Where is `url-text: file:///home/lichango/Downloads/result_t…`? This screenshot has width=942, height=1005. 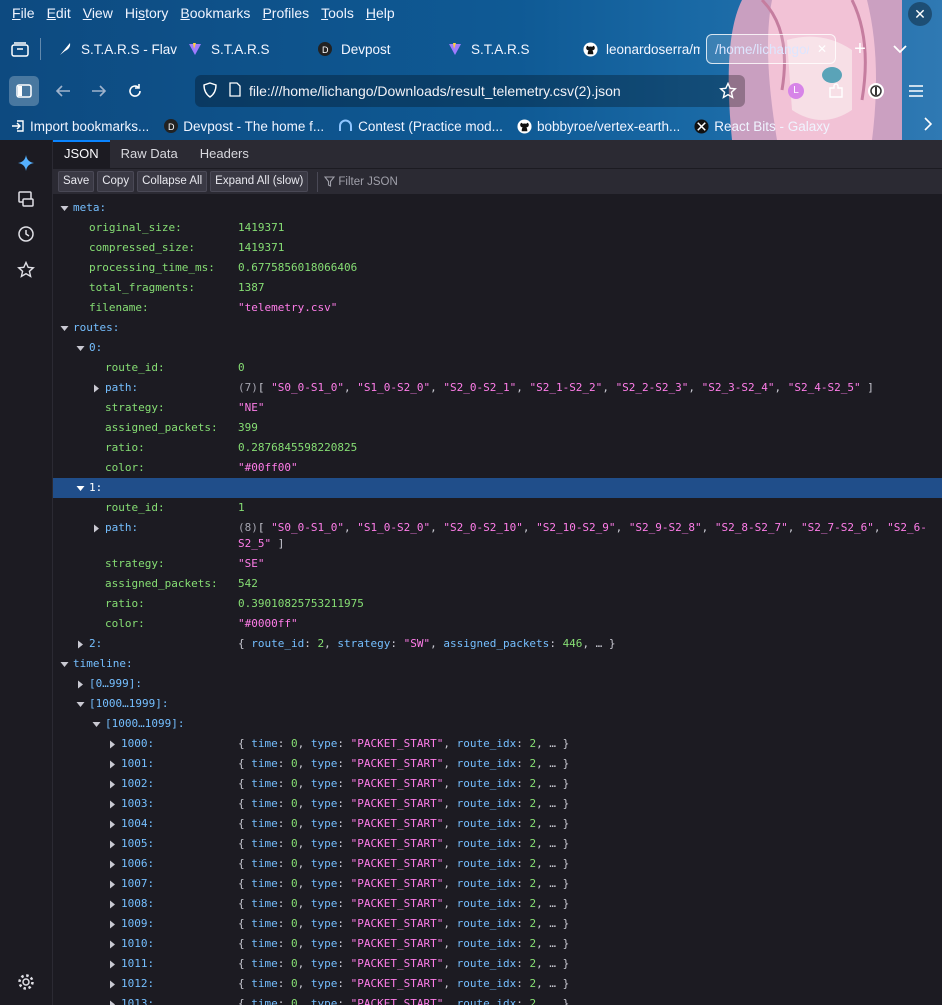 url-text: file:///home/lichango/Downloads/result_t… is located at coordinates (435, 91).